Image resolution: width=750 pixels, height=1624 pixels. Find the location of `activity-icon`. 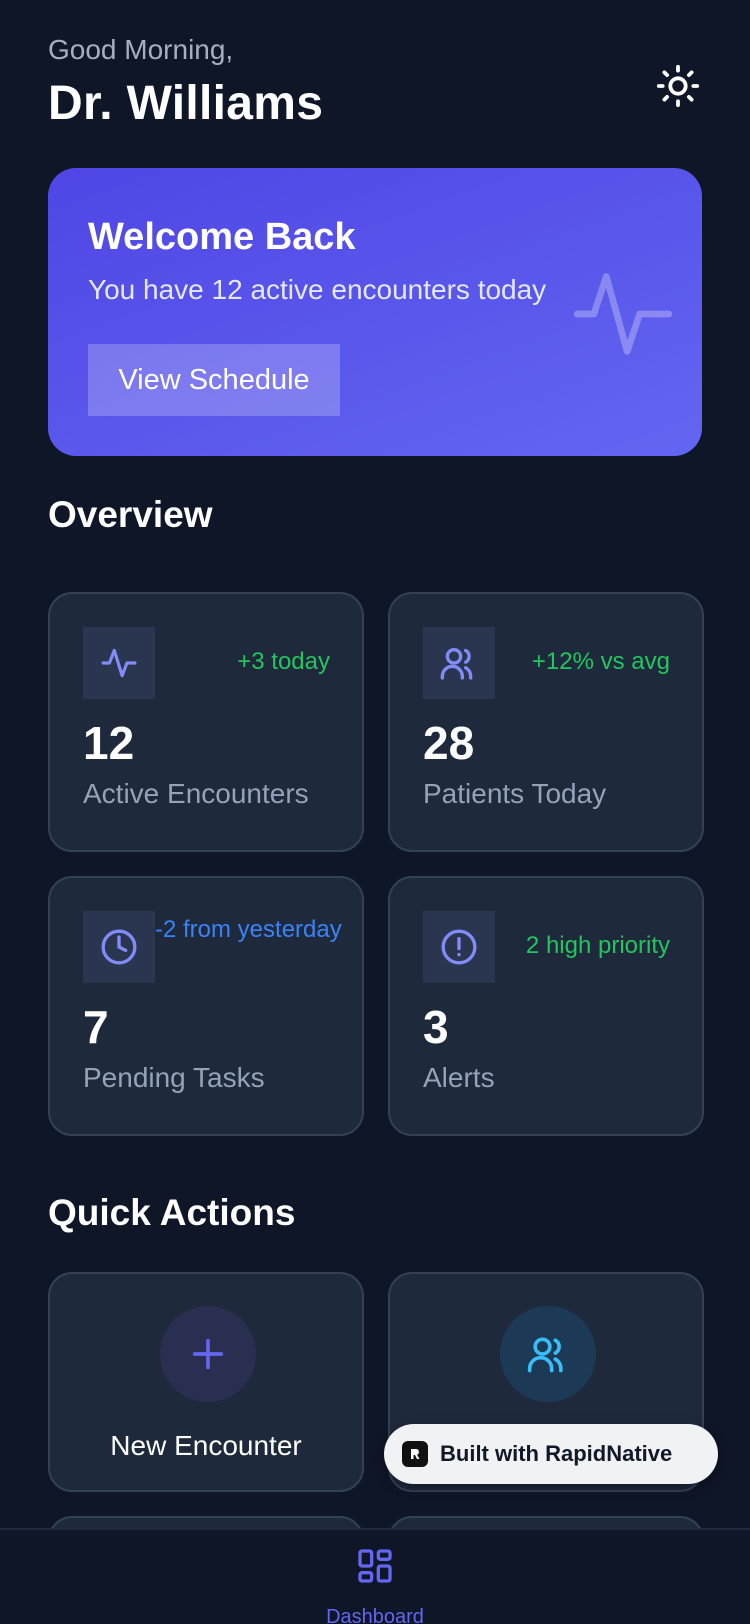

activity-icon is located at coordinates (119, 663).